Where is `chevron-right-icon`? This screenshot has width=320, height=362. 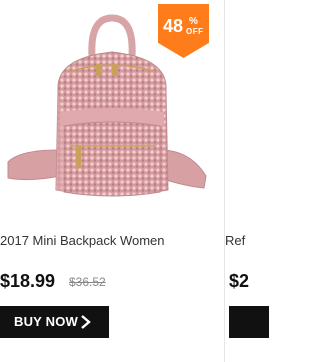
chevron-right-icon is located at coordinates (86, 322).